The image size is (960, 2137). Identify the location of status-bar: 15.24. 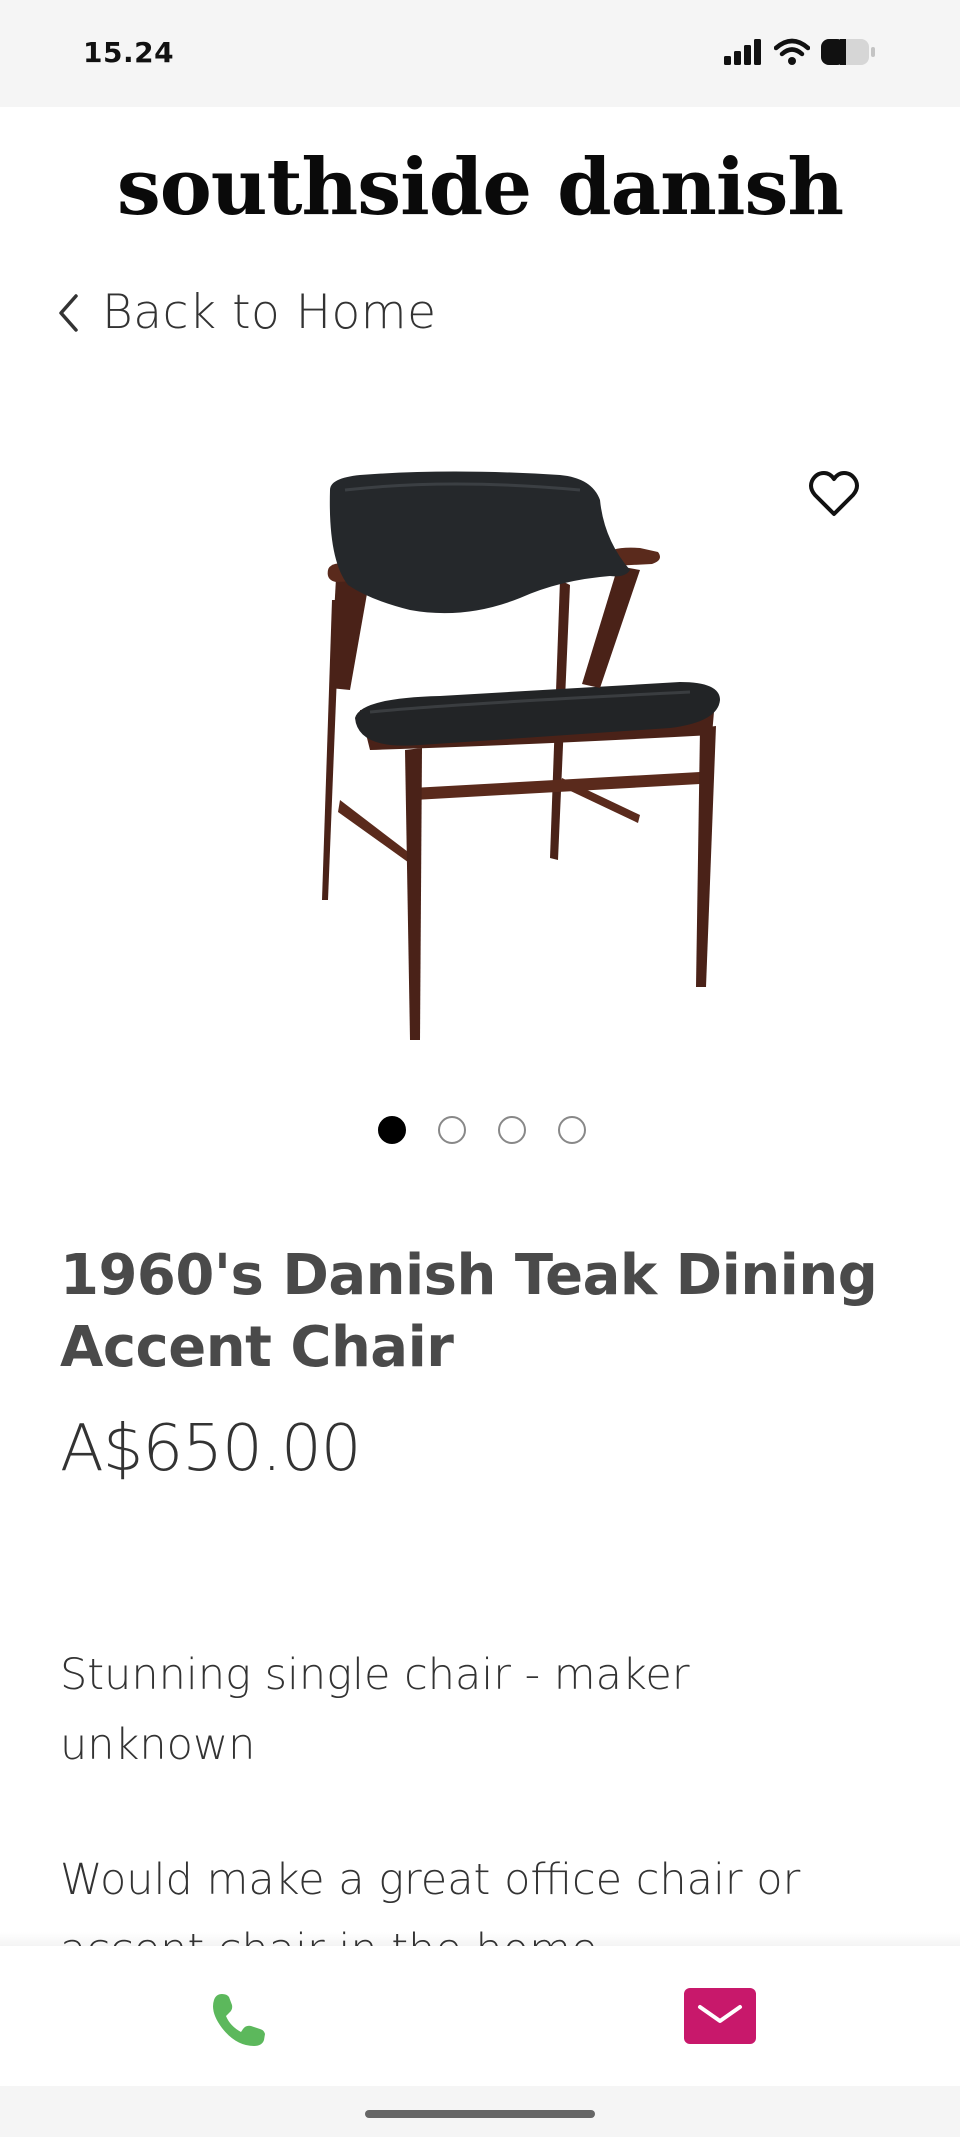
(480, 53).